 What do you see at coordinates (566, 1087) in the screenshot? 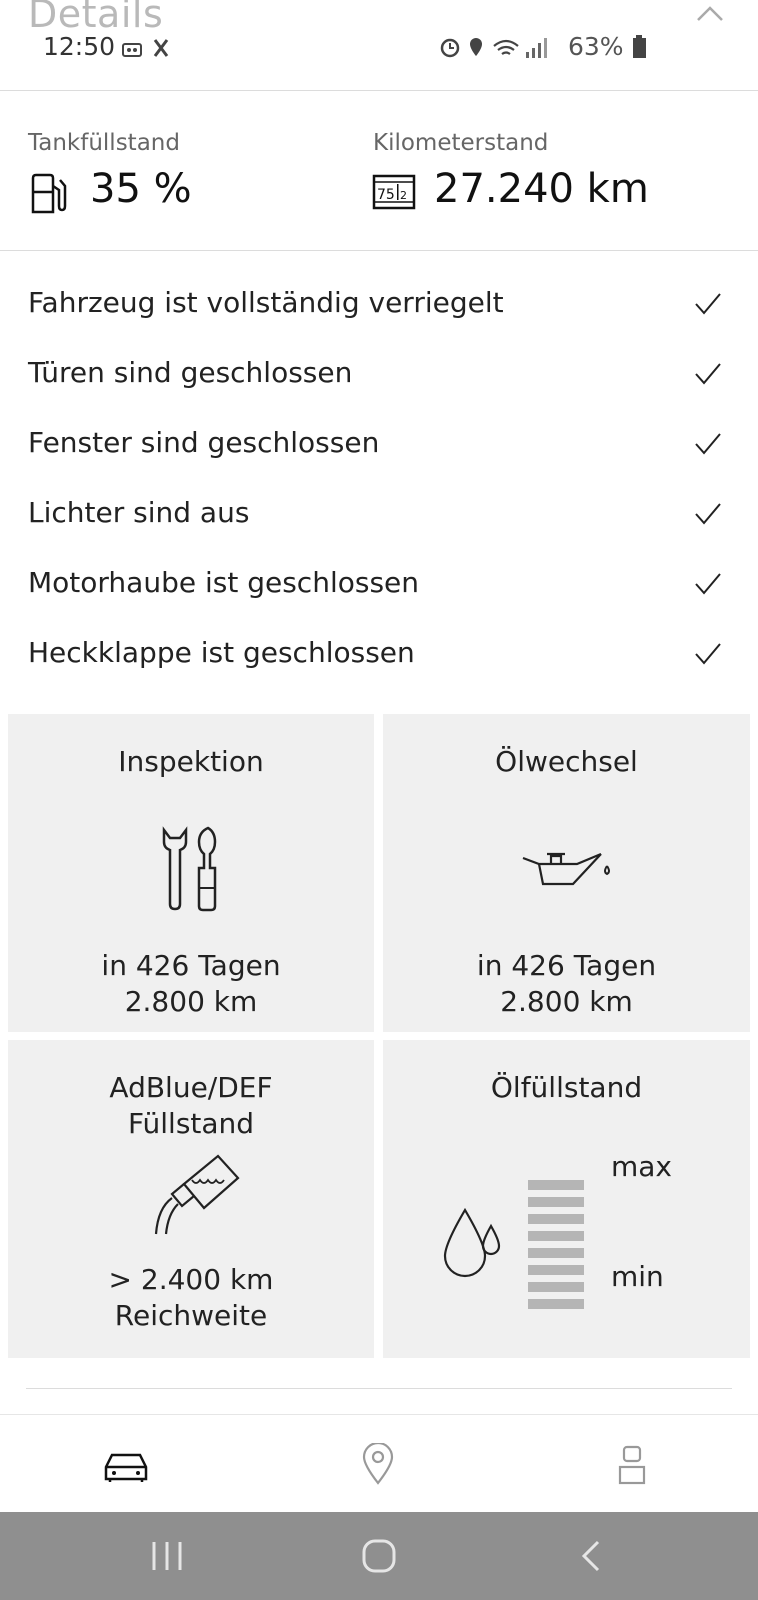
I see `oil-level-title: Ölfüllstand` at bounding box center [566, 1087].